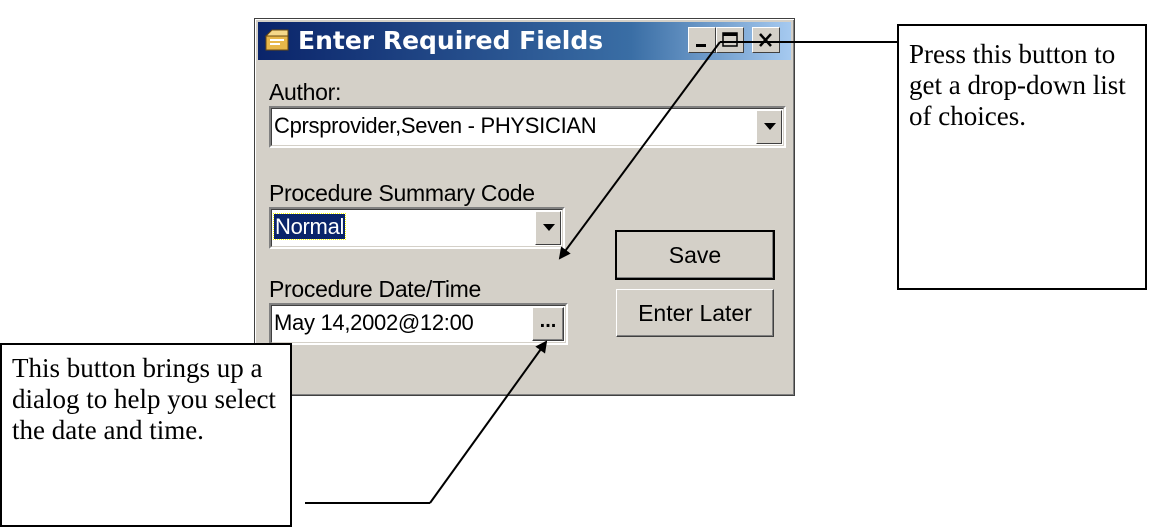  What do you see at coordinates (488, 422) in the screenshot?
I see `date-arrow` at bounding box center [488, 422].